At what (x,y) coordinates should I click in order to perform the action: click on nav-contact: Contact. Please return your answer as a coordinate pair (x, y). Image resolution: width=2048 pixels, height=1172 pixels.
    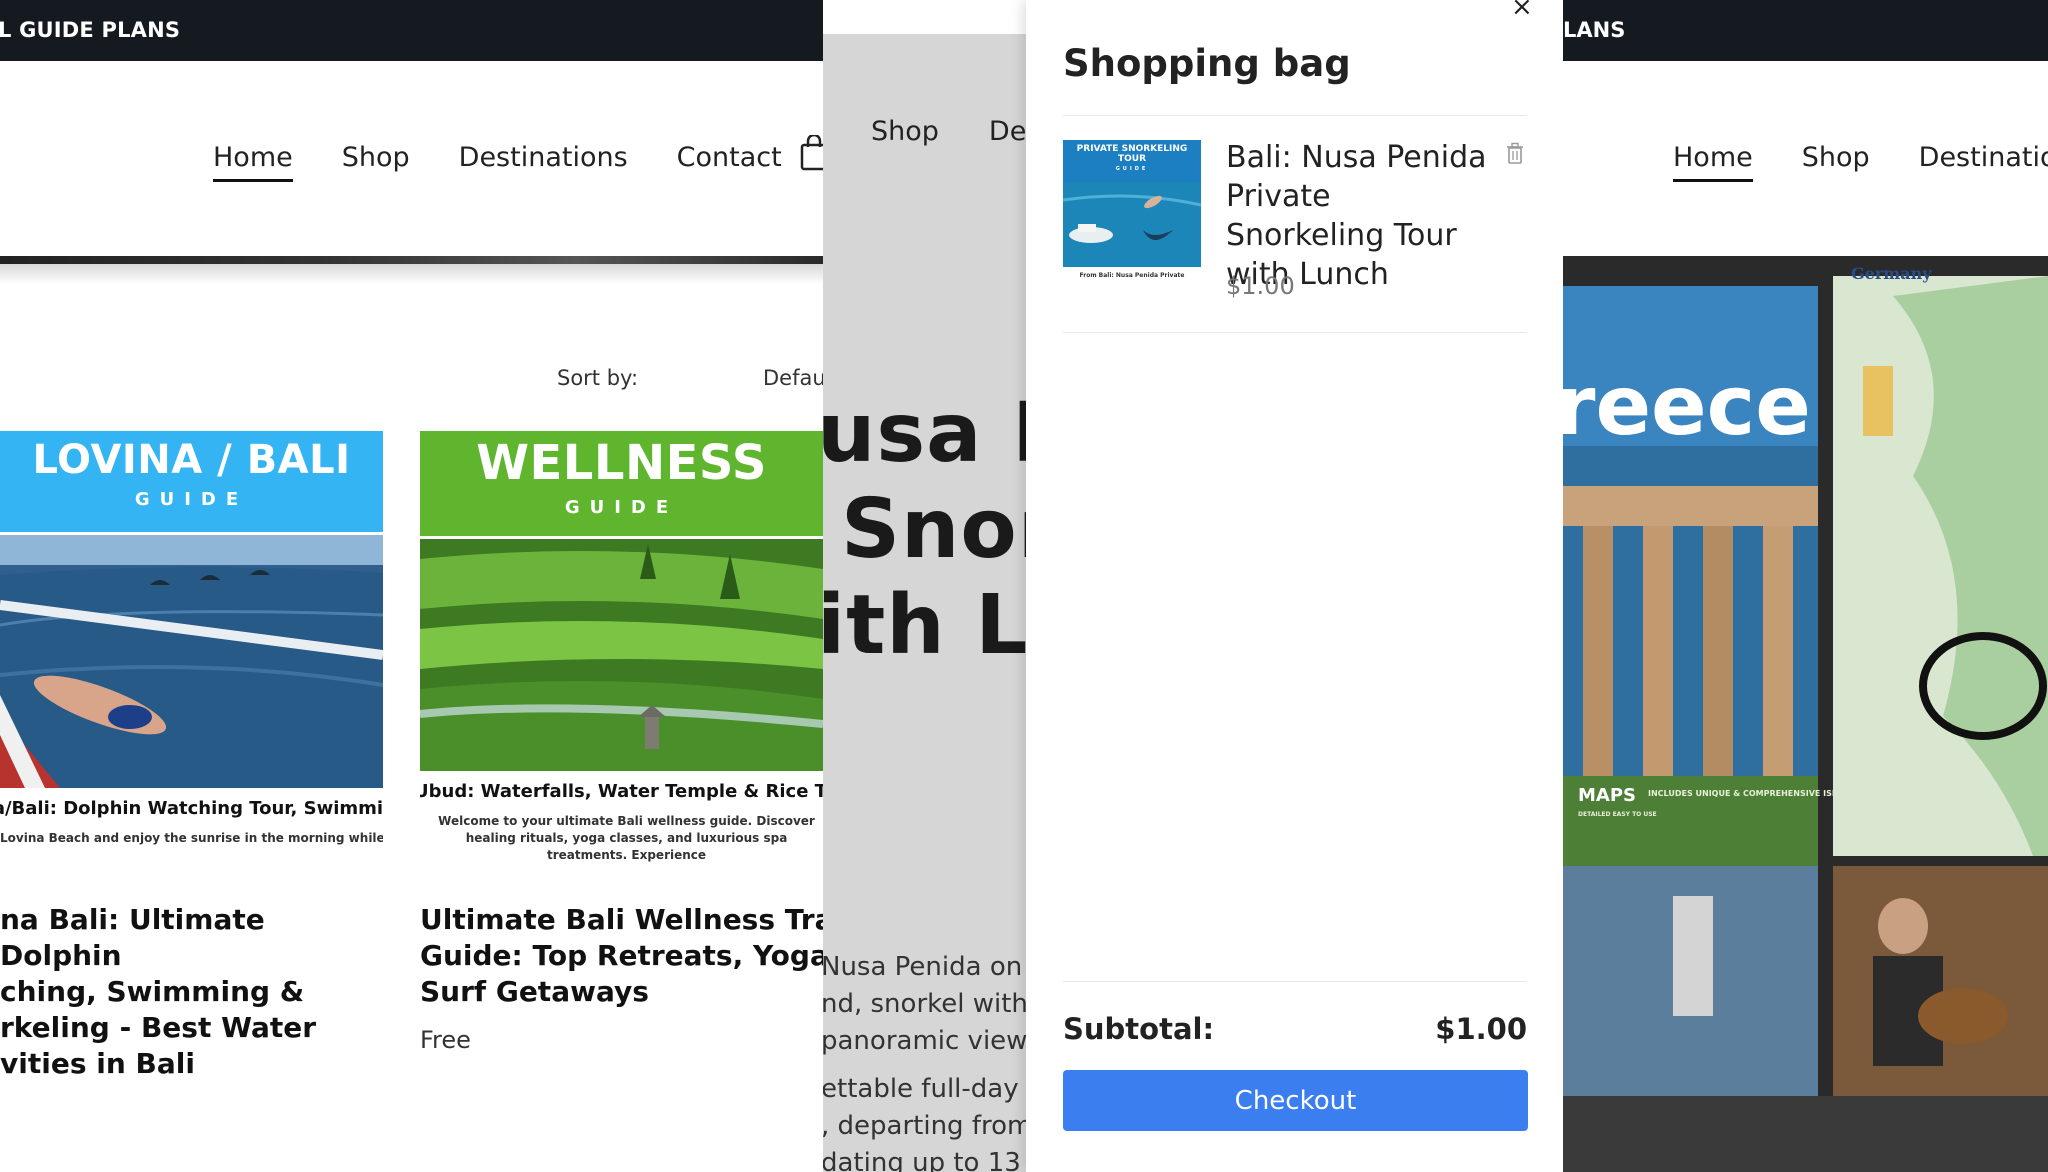
    Looking at the image, I should click on (729, 162).